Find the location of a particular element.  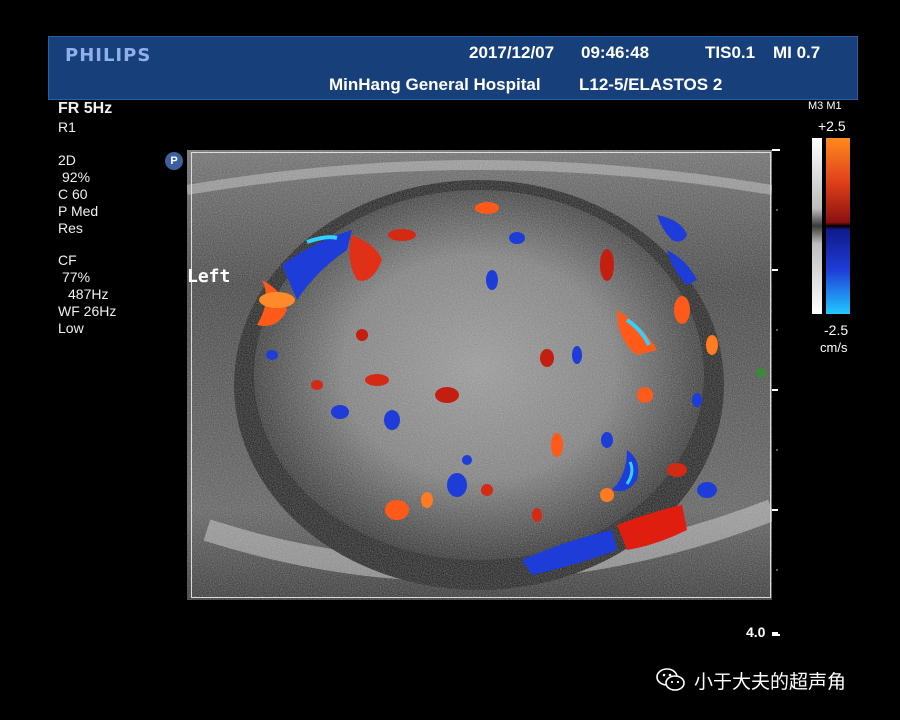

focus-marker-icon is located at coordinates (761, 373).